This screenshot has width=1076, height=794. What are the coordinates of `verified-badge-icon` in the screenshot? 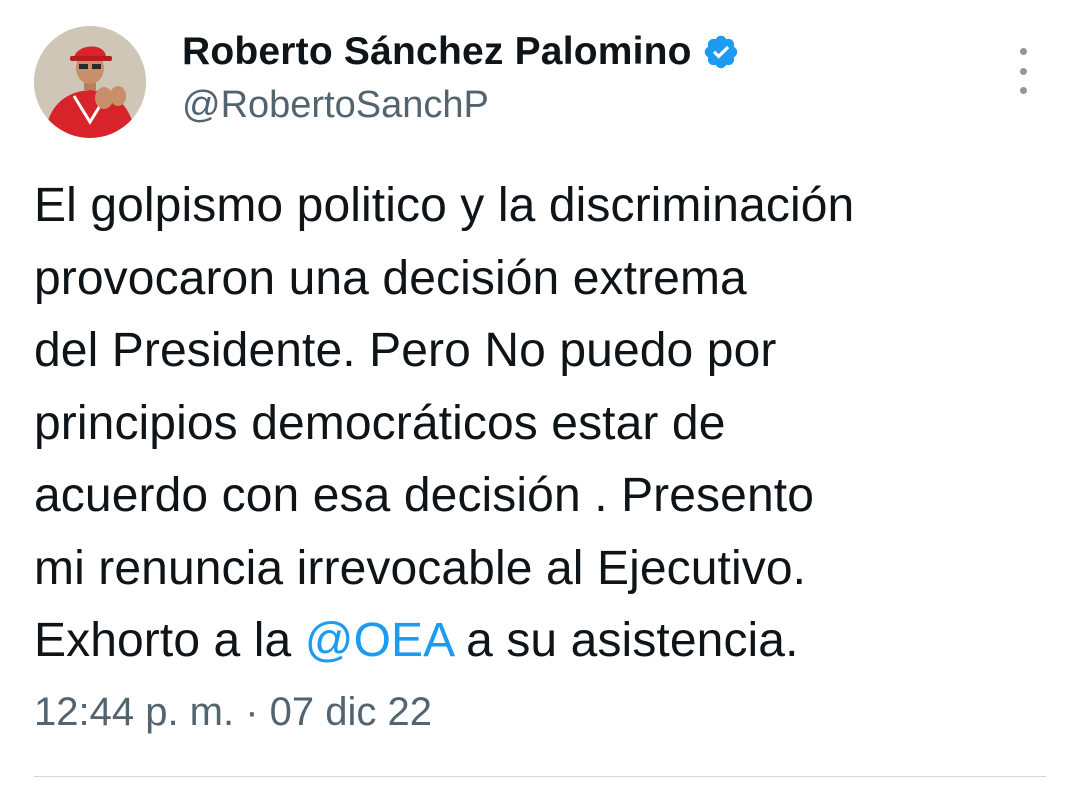 It's located at (720, 52).